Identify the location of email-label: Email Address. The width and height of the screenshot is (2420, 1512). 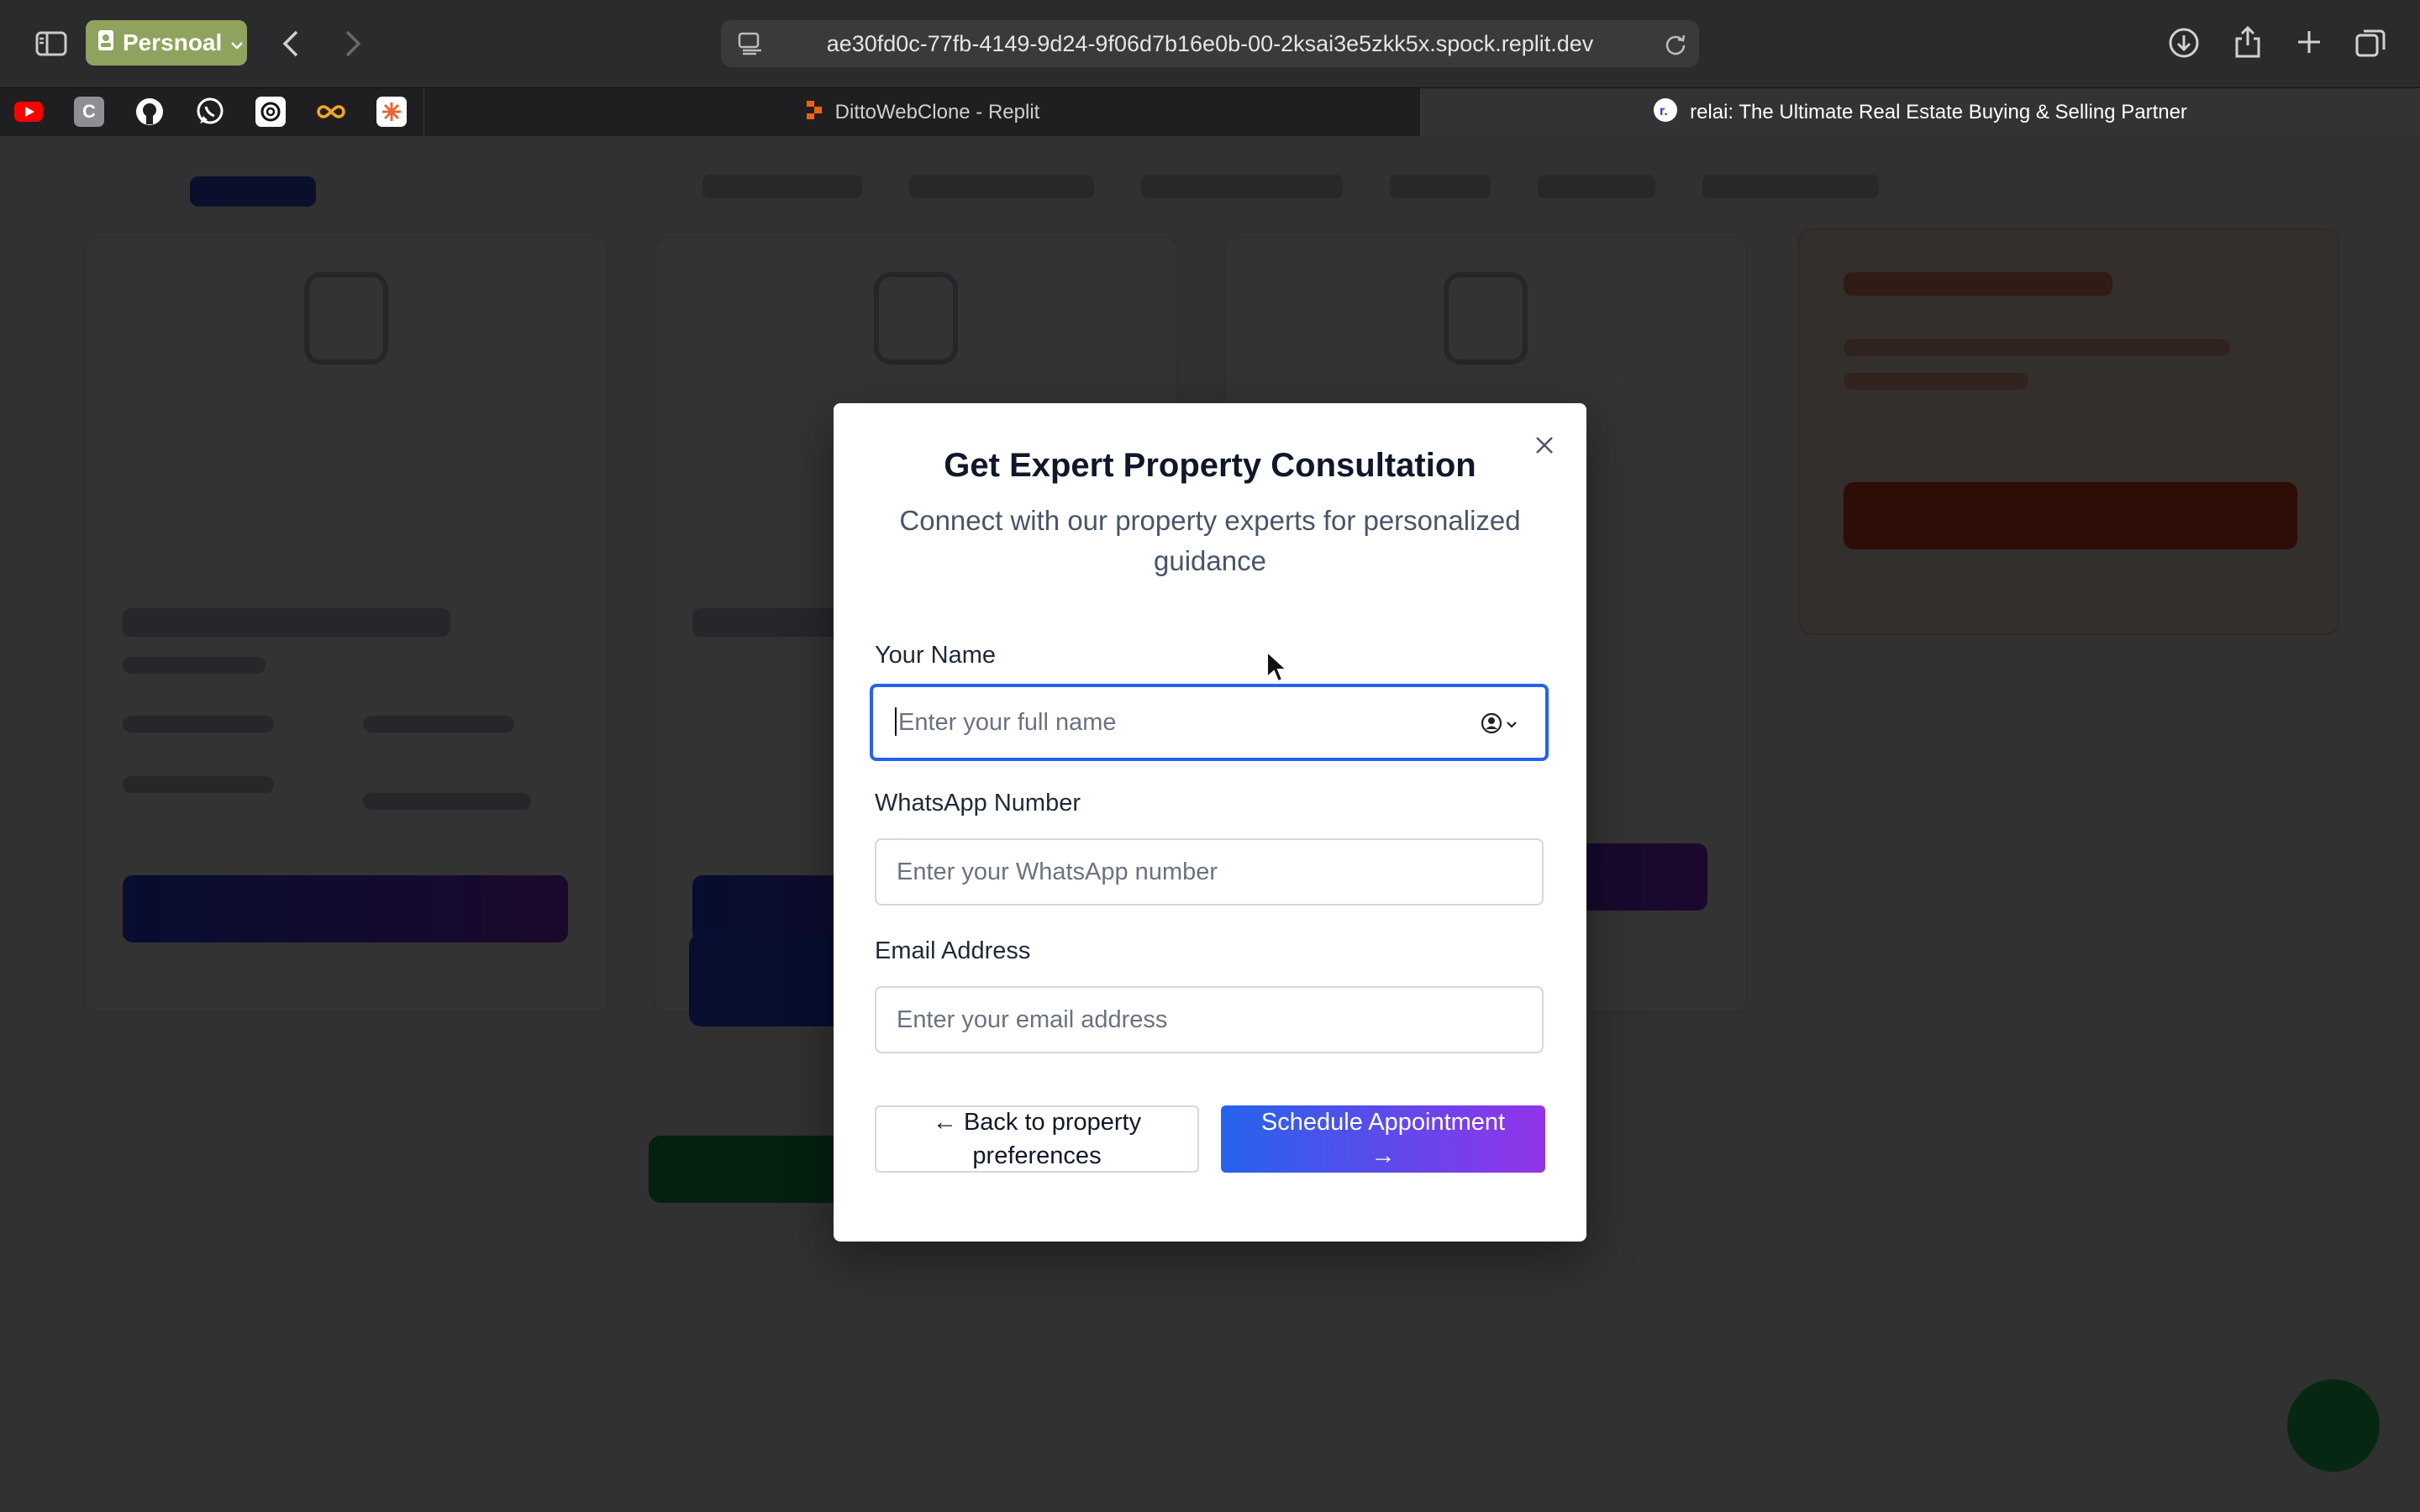
(953, 950).